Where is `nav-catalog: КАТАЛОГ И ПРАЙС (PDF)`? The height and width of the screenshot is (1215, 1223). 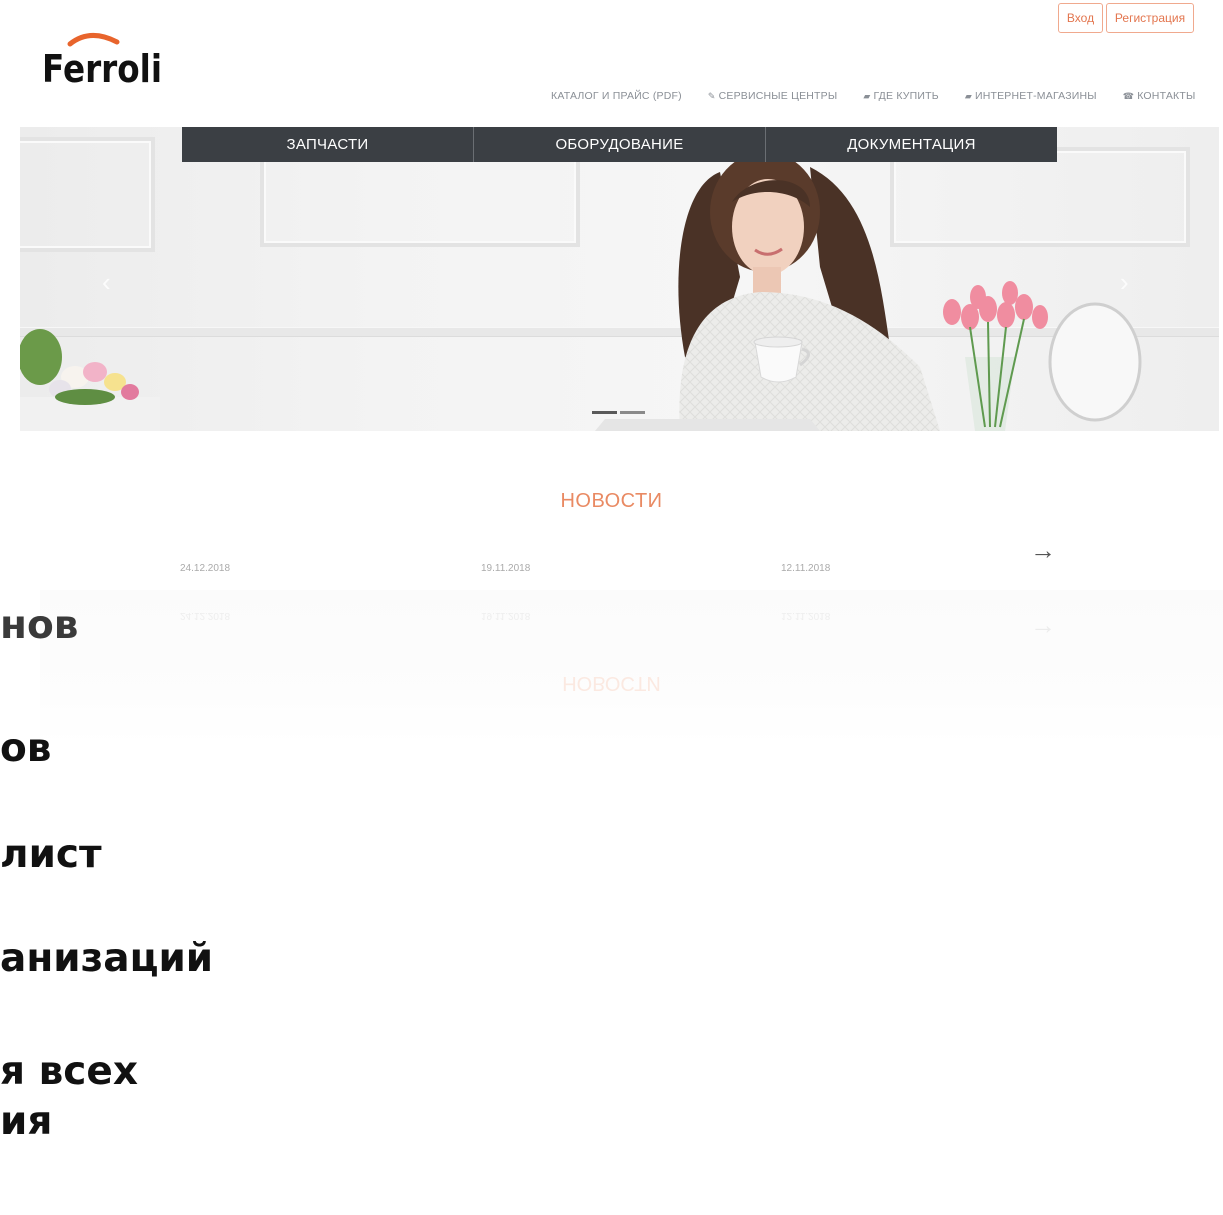 nav-catalog: КАТАЛОГ И ПРАЙС (PDF) is located at coordinates (616, 96).